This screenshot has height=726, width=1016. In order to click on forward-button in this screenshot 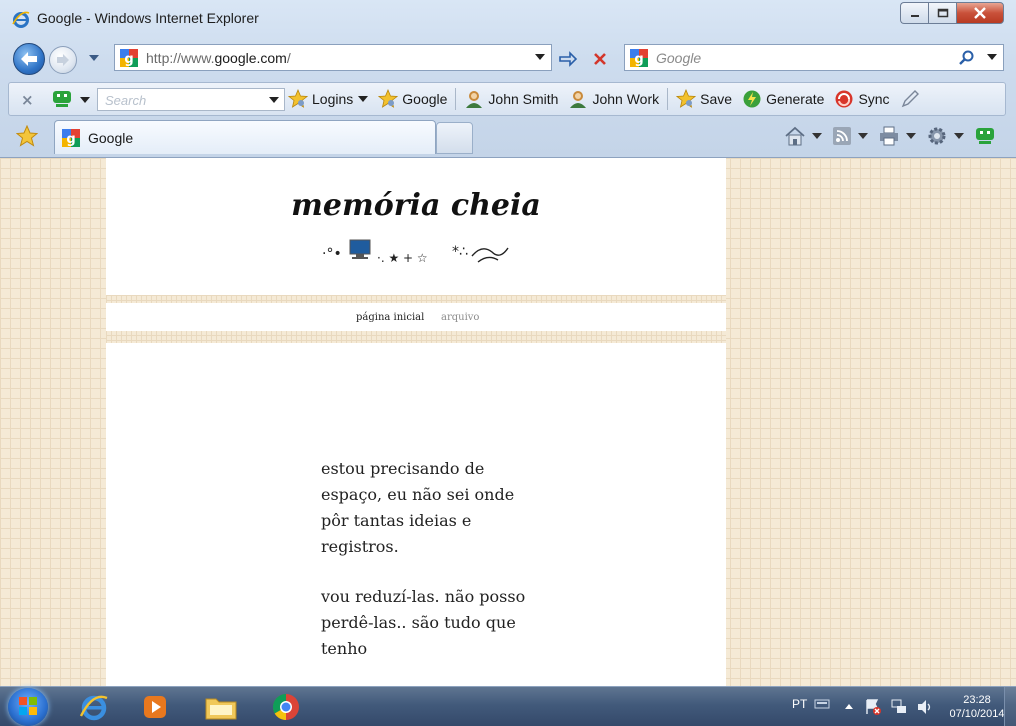, I will do `click(63, 60)`.